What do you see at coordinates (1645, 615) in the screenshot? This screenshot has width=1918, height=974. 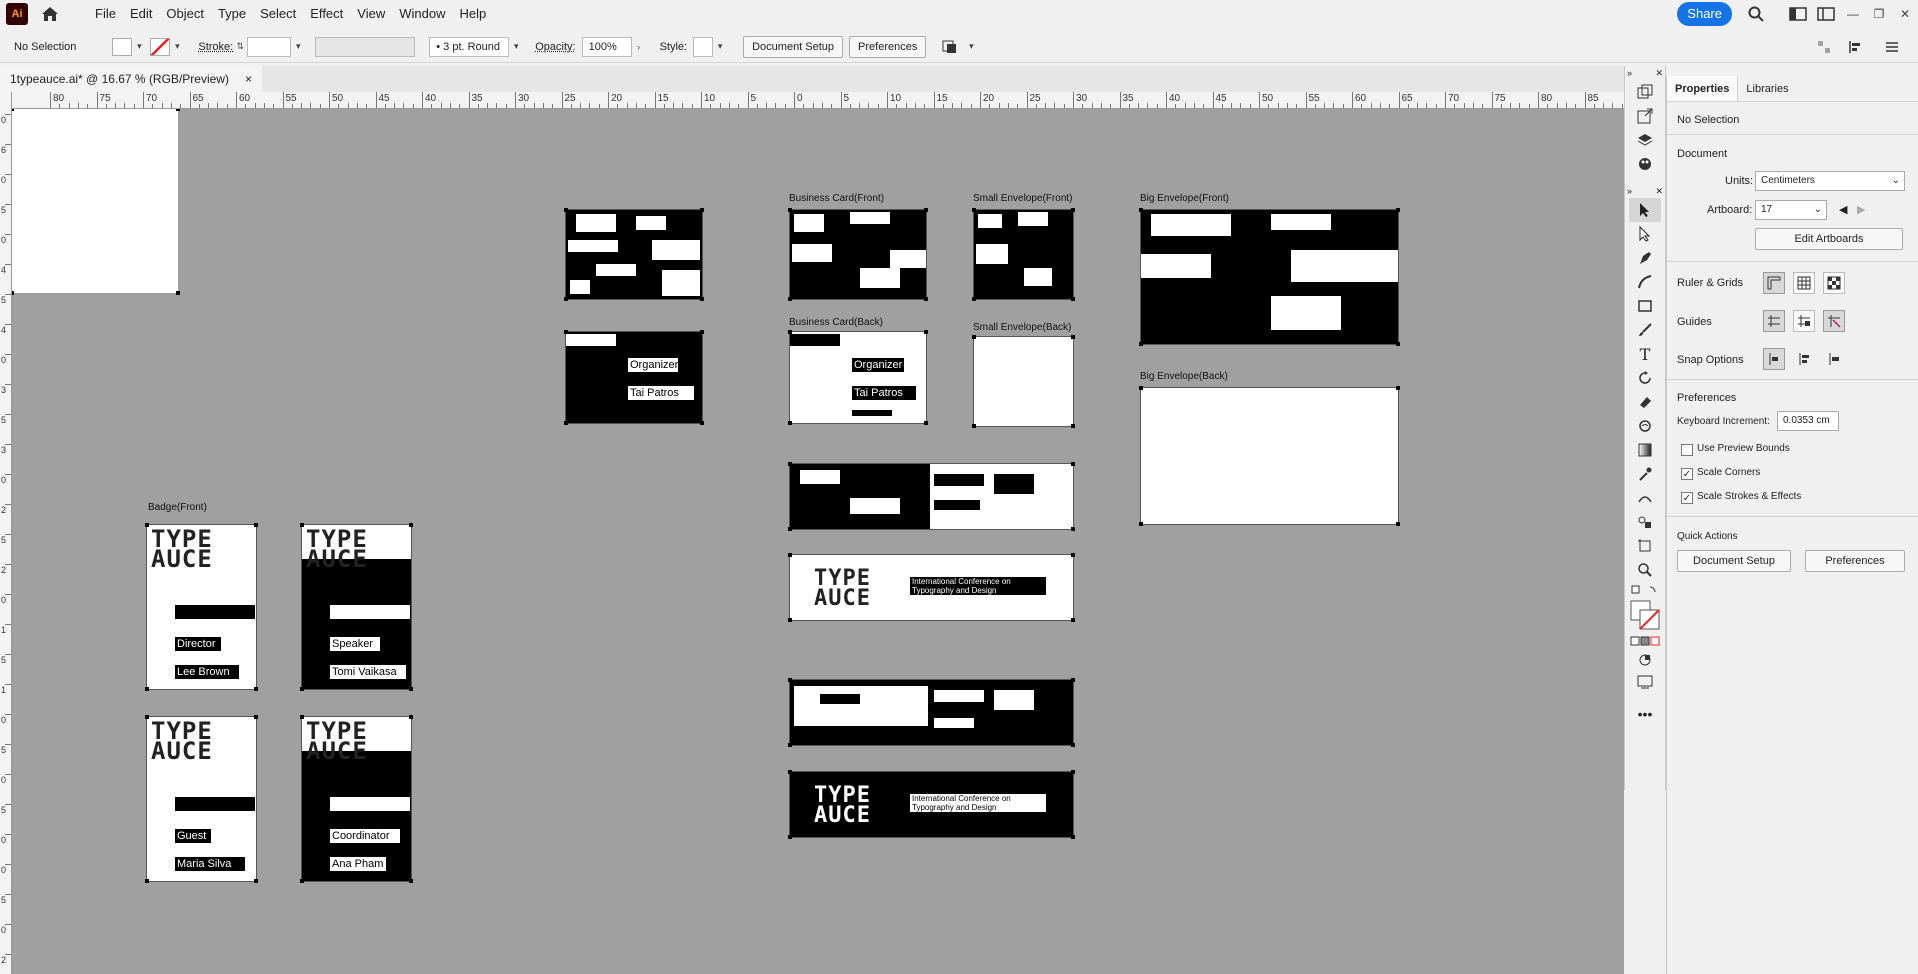 I see `fill-stroke-swatches` at bounding box center [1645, 615].